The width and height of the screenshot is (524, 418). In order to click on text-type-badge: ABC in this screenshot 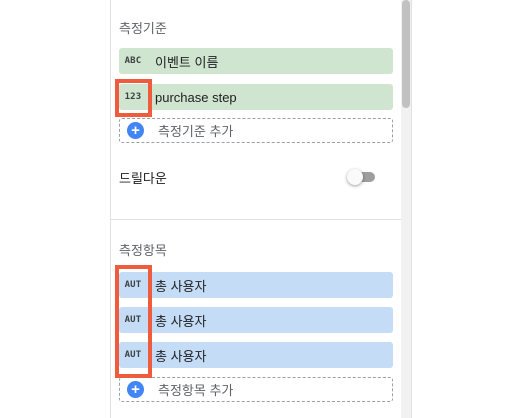, I will do `click(133, 61)`.